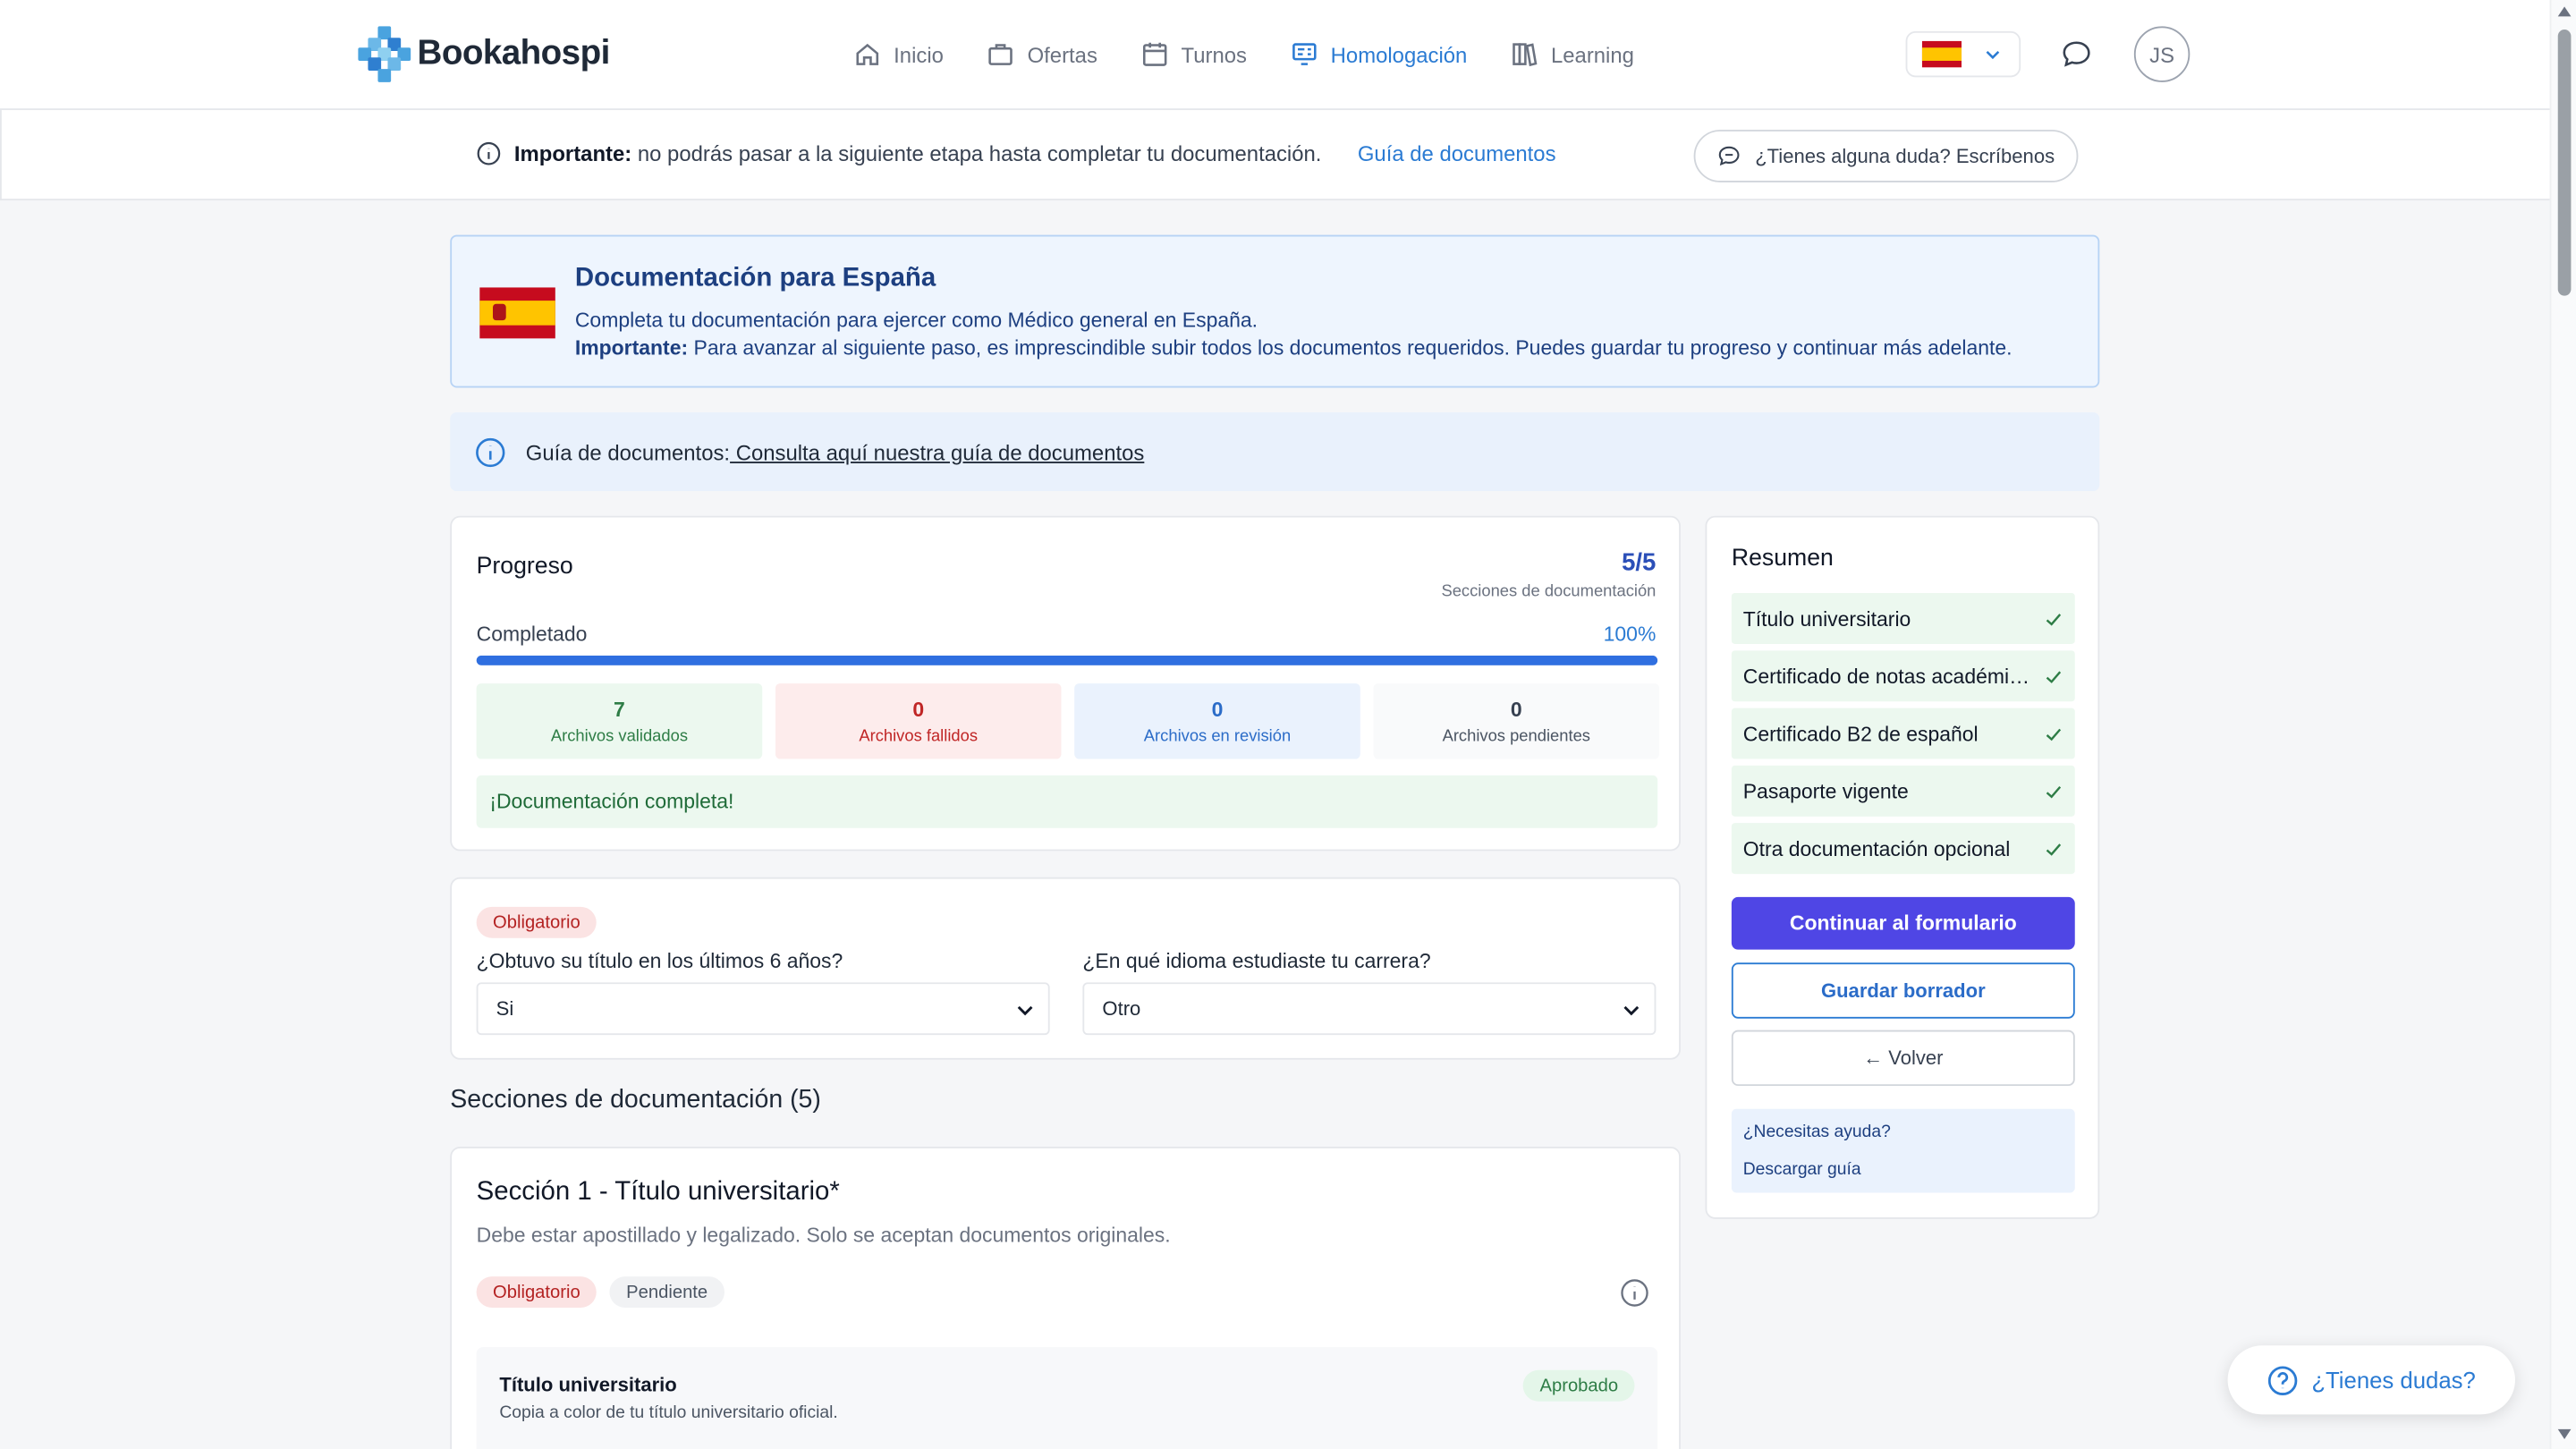 The width and height of the screenshot is (2576, 1449). I want to click on logo-mark-icon, so click(384, 54).